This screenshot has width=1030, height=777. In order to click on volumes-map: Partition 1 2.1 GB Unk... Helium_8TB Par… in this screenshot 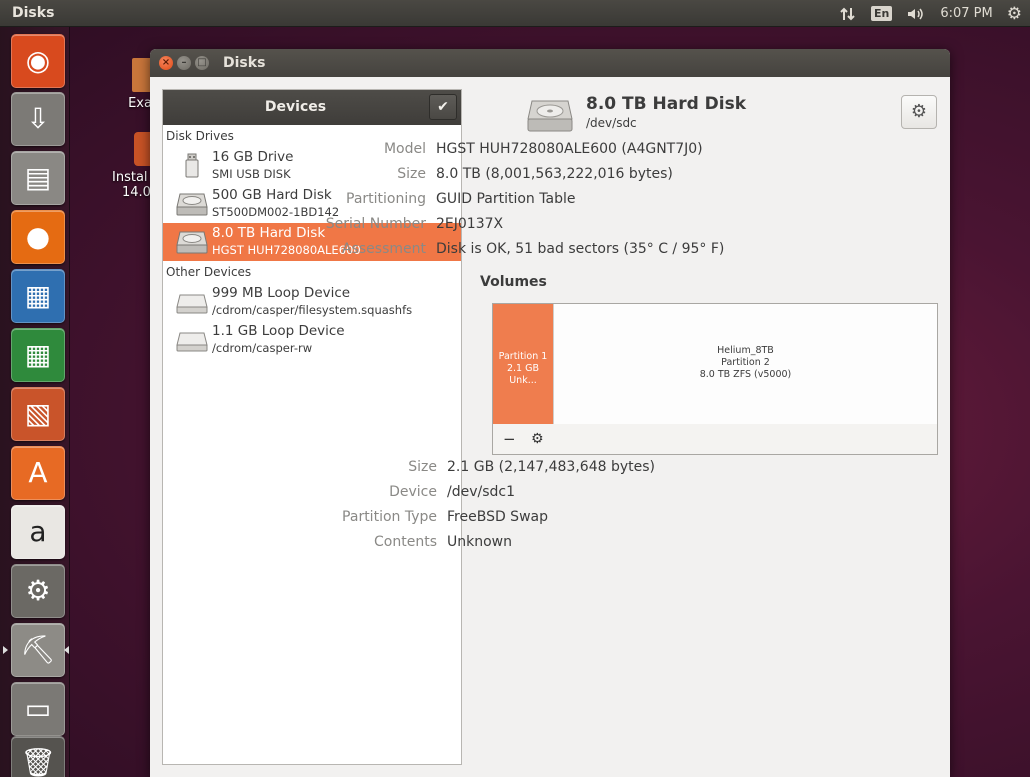, I will do `click(715, 379)`.